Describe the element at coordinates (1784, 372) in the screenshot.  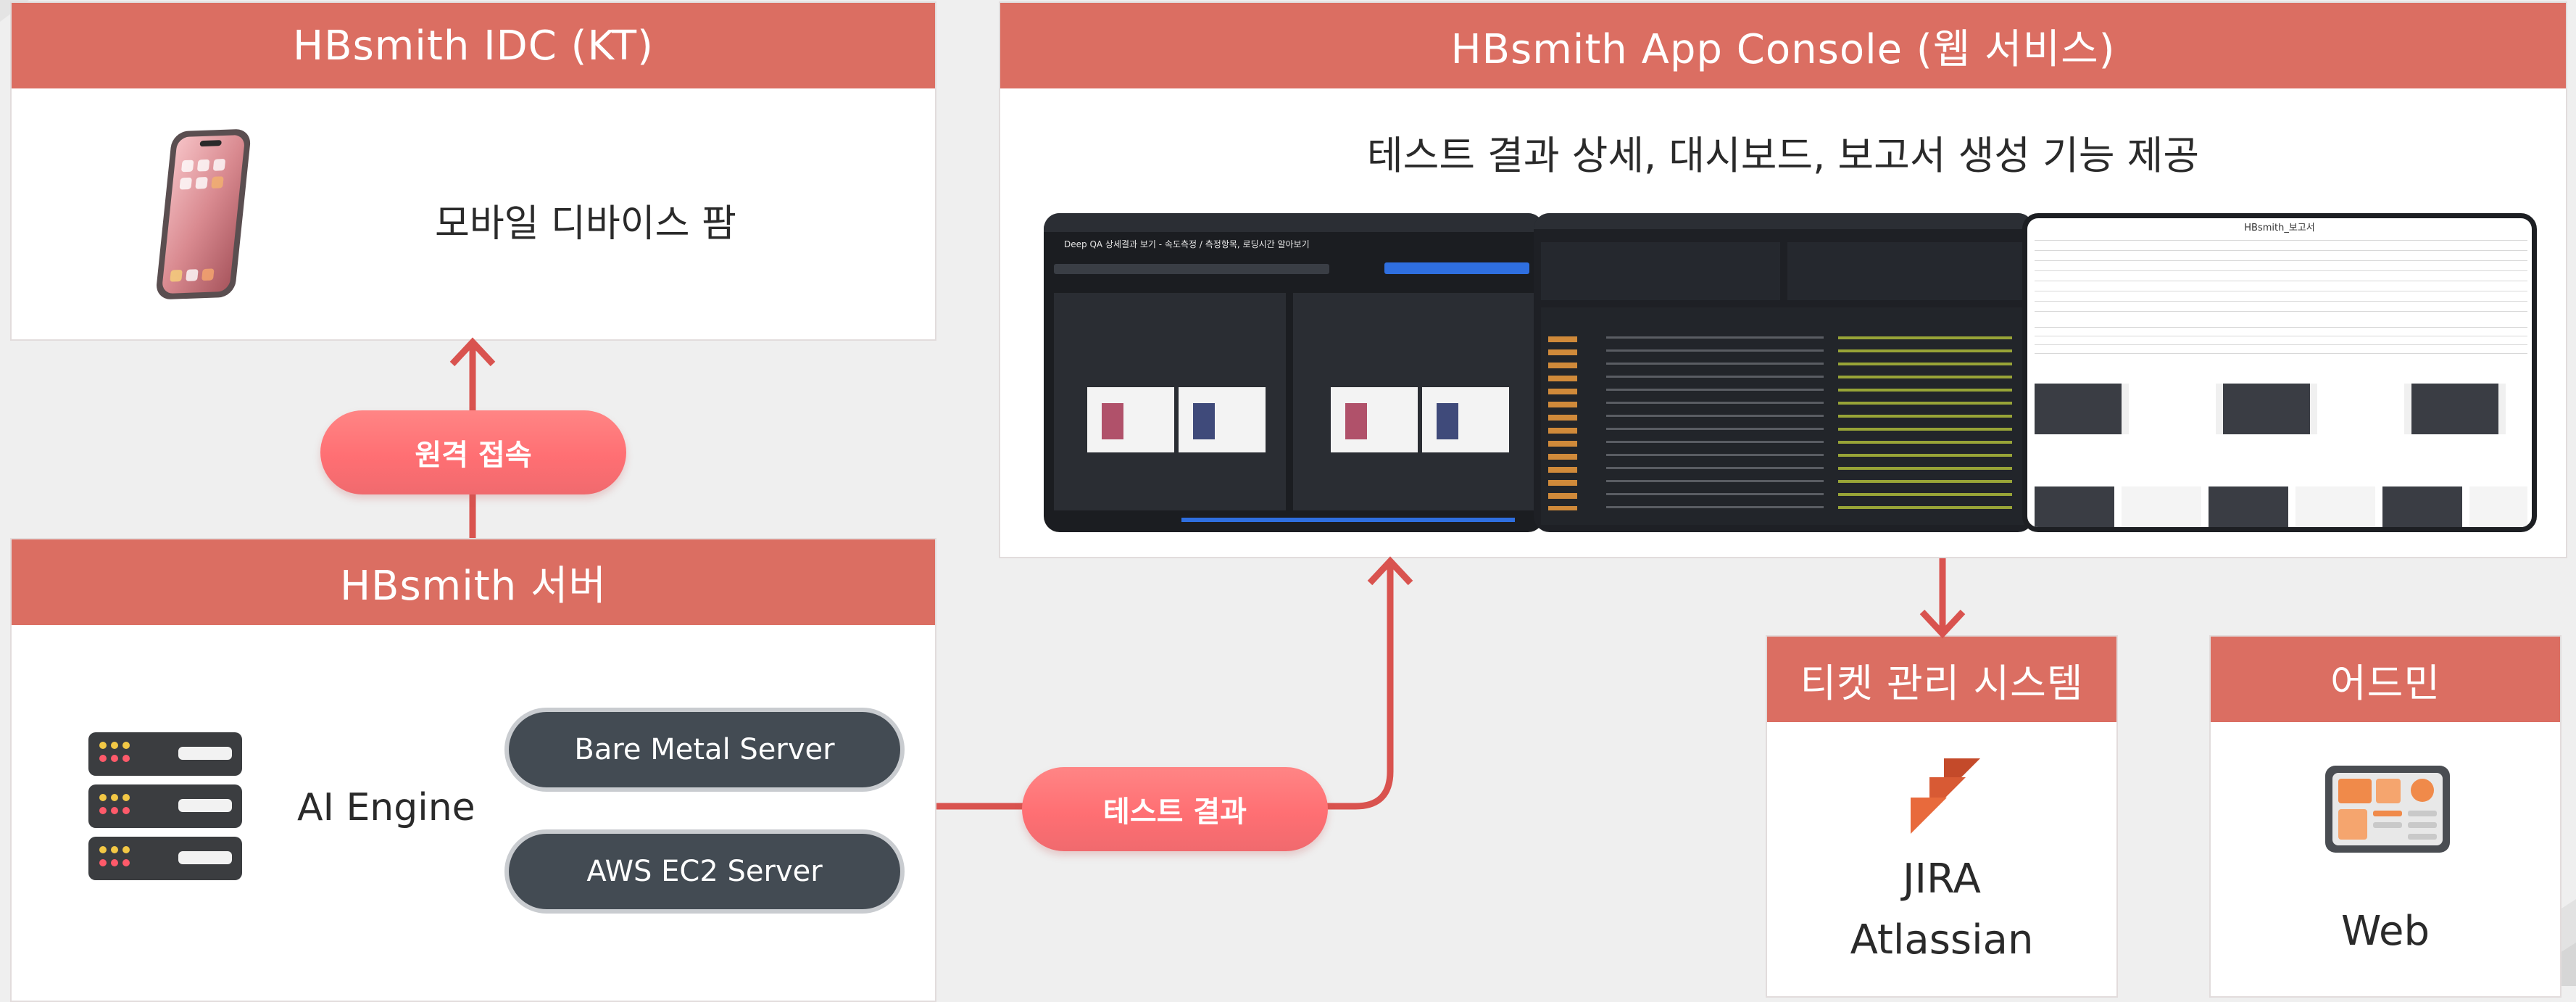
I see `dashboard-screenshot` at that location.